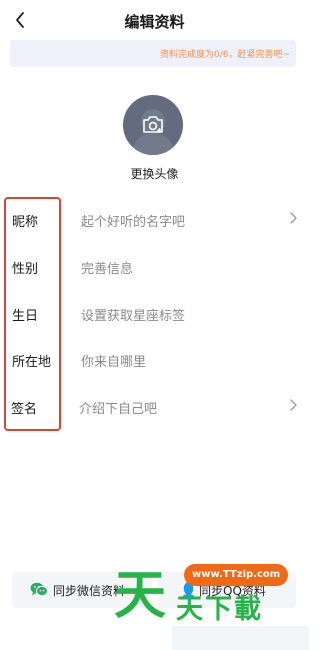  Describe the element at coordinates (188, 590) in the screenshot. I see `qq-icon` at that location.